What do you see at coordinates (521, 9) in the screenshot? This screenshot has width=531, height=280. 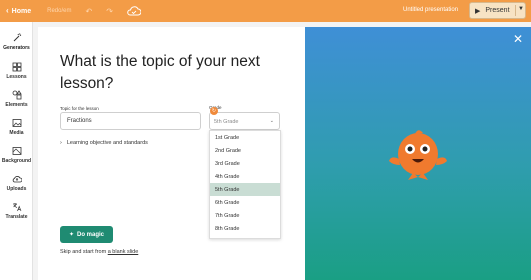 I see `chevron-down-icon: ▼` at bounding box center [521, 9].